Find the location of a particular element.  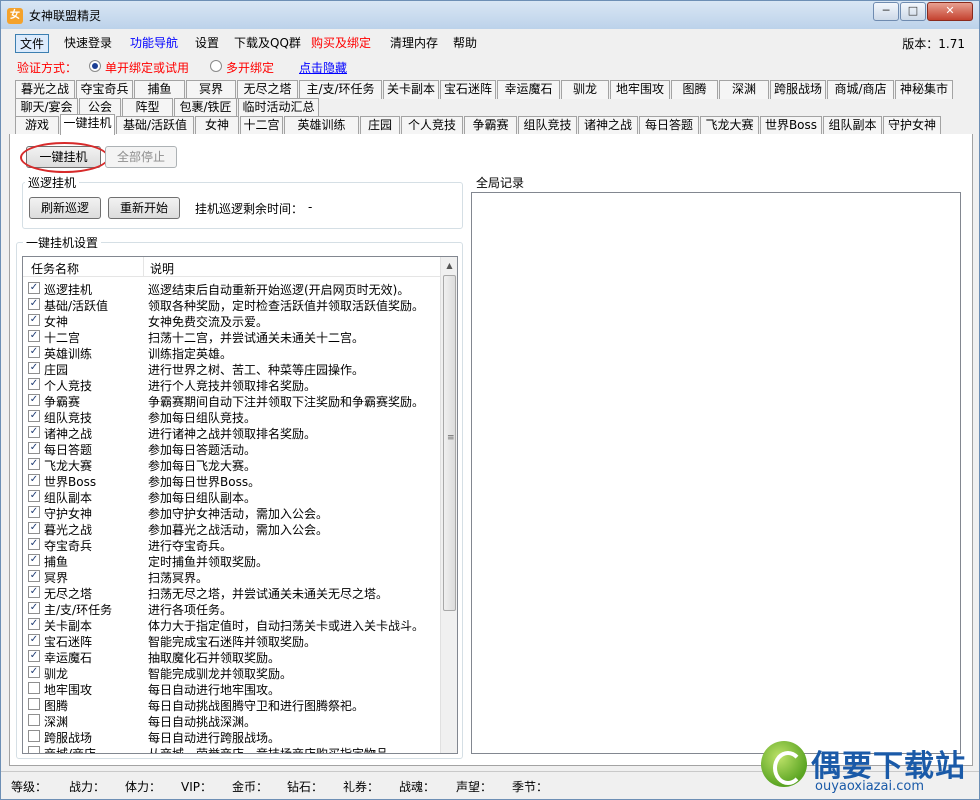

restart-patrol-button: 重新开始 is located at coordinates (144, 208).